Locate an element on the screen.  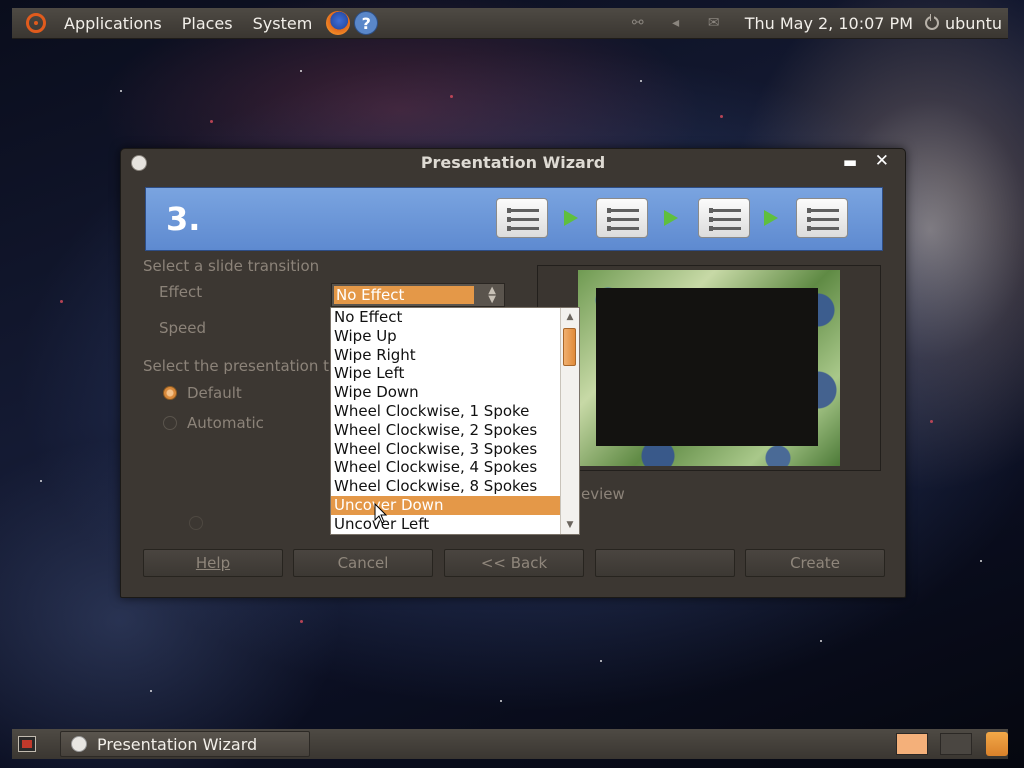
dialog-title: Presentation Wizard is located at coordinates (513, 162).